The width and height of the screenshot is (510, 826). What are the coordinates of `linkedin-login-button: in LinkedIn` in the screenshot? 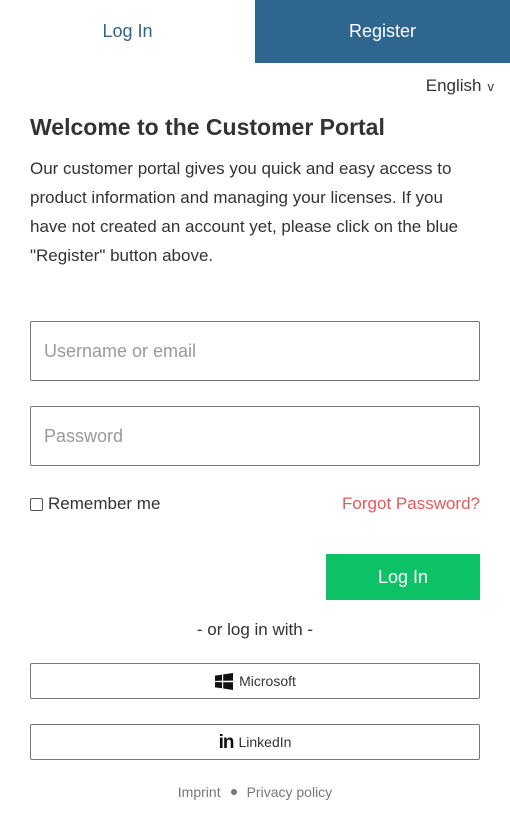 It's located at (255, 742).